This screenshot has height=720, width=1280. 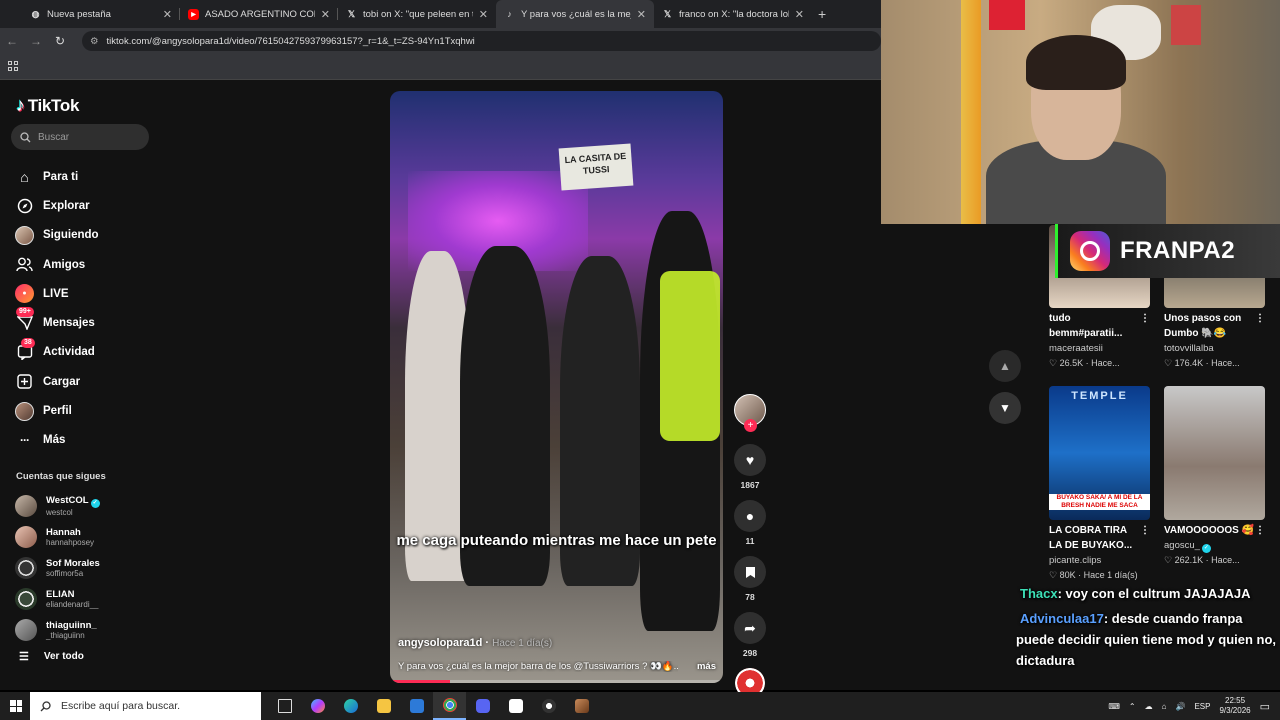 What do you see at coordinates (284, 706) in the screenshot?
I see `task-view-icon` at bounding box center [284, 706].